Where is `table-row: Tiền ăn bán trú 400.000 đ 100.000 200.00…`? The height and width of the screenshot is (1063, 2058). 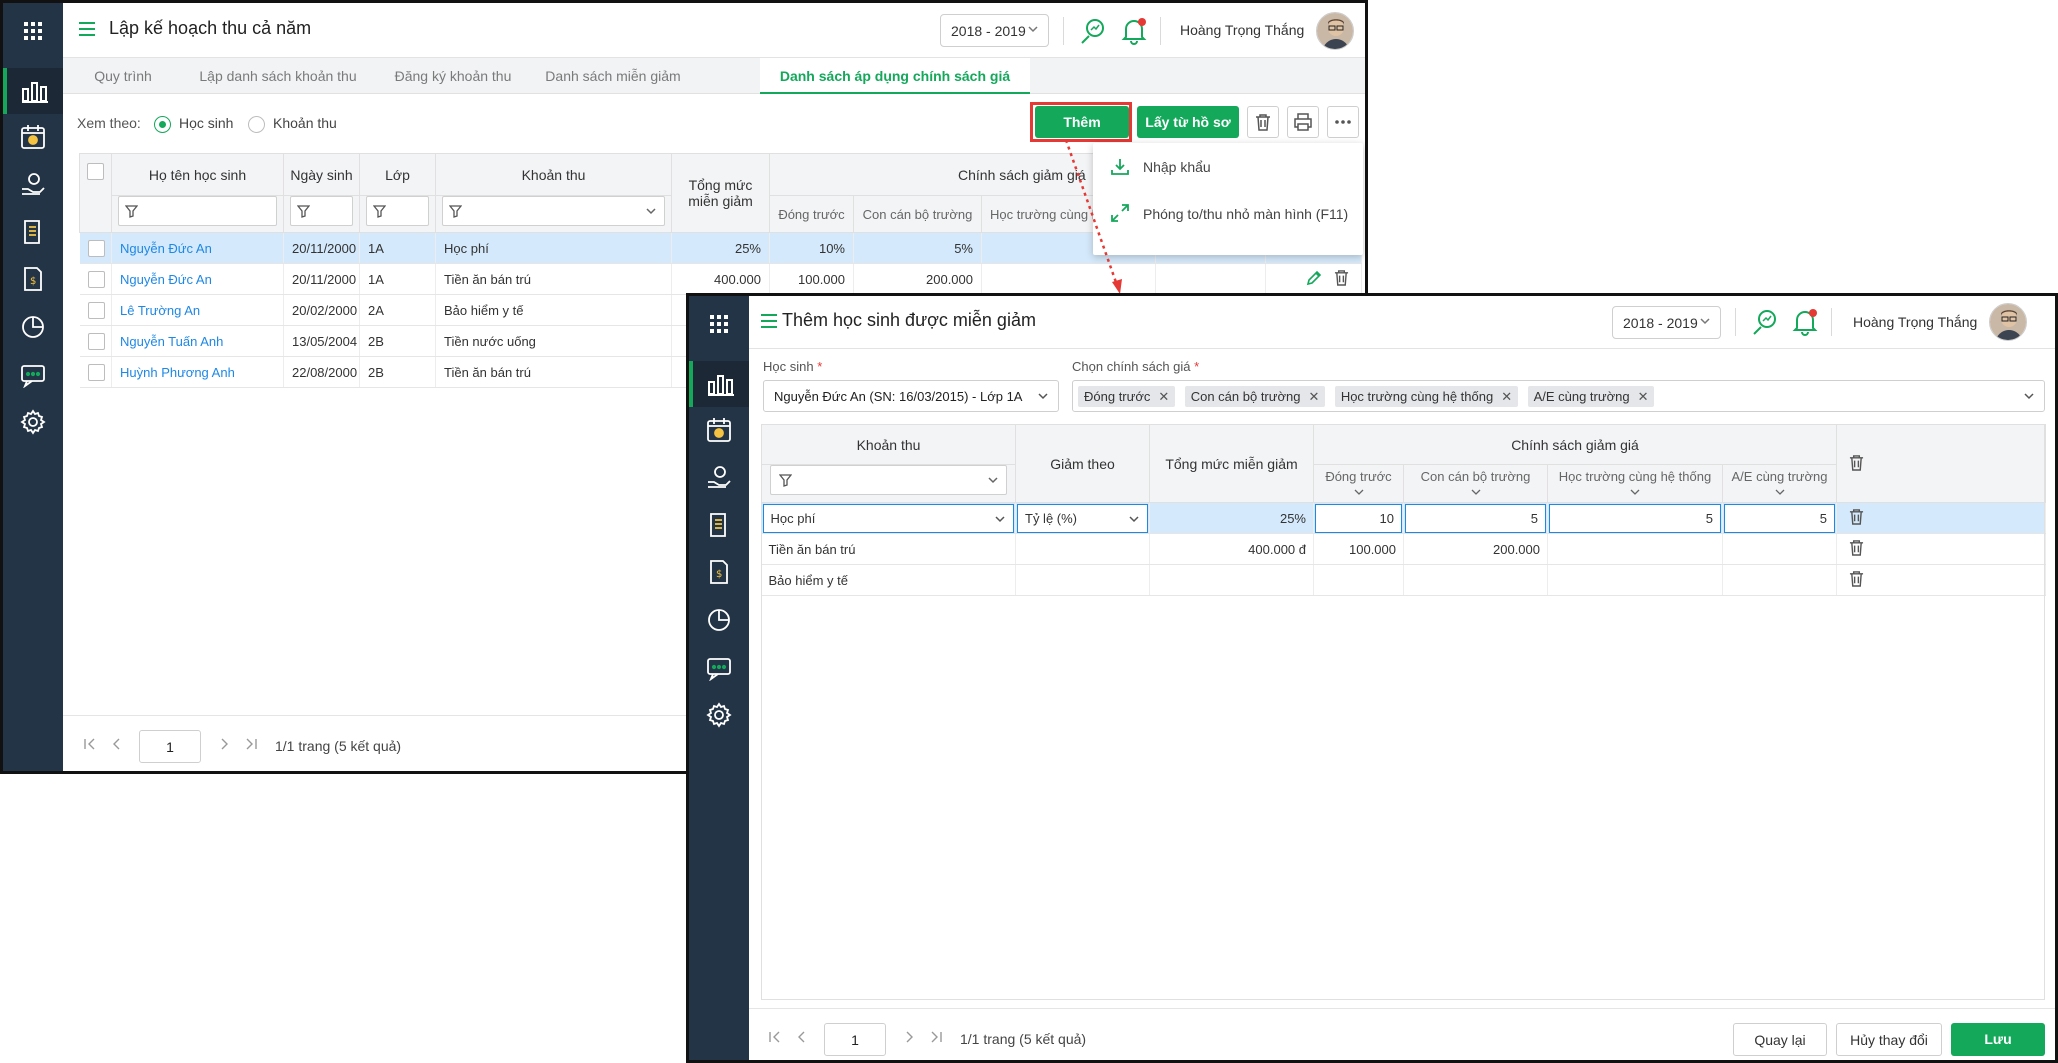
table-row: Tiền ăn bán trú 400.000 đ 100.000 200.00… is located at coordinates (1404, 549).